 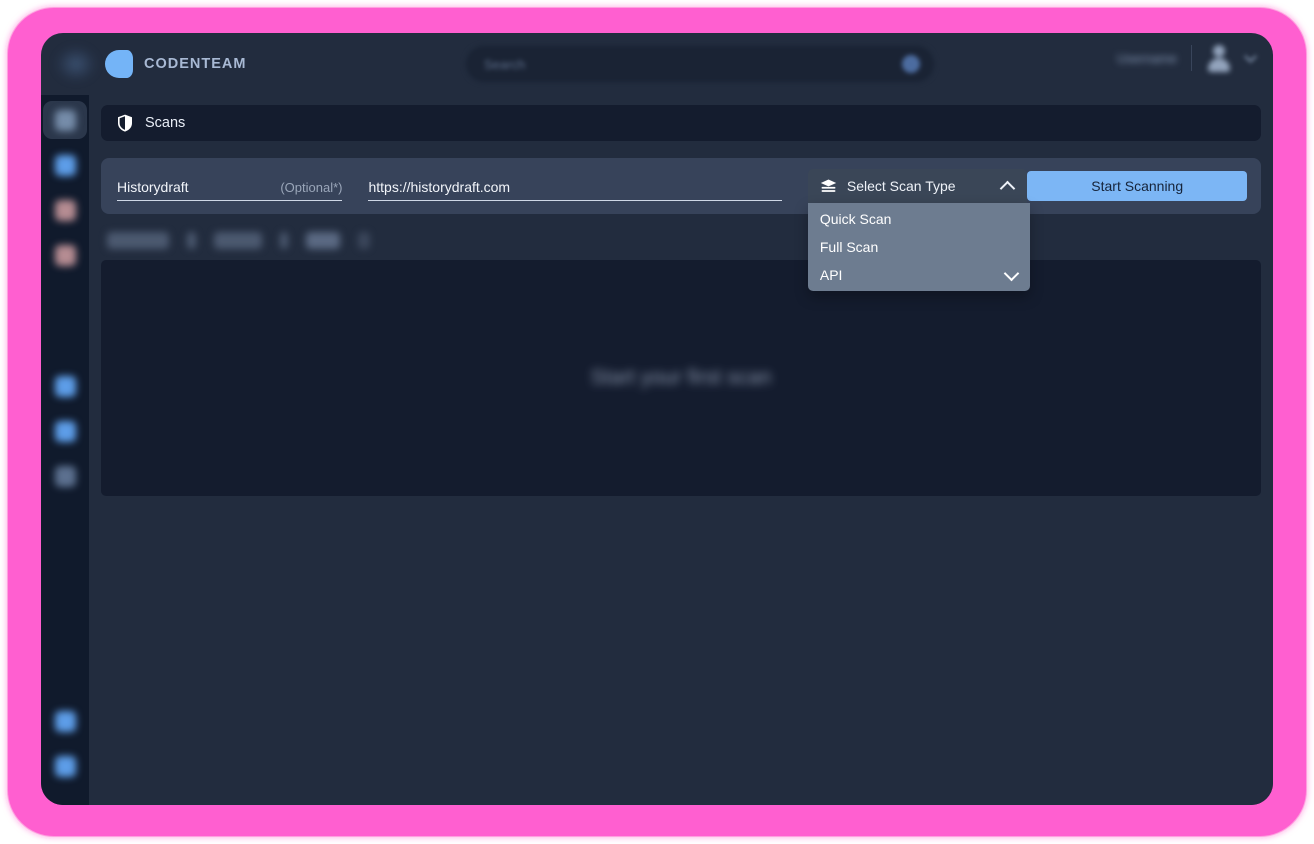 What do you see at coordinates (323, 240) in the screenshot?
I see `filter-sort` at bounding box center [323, 240].